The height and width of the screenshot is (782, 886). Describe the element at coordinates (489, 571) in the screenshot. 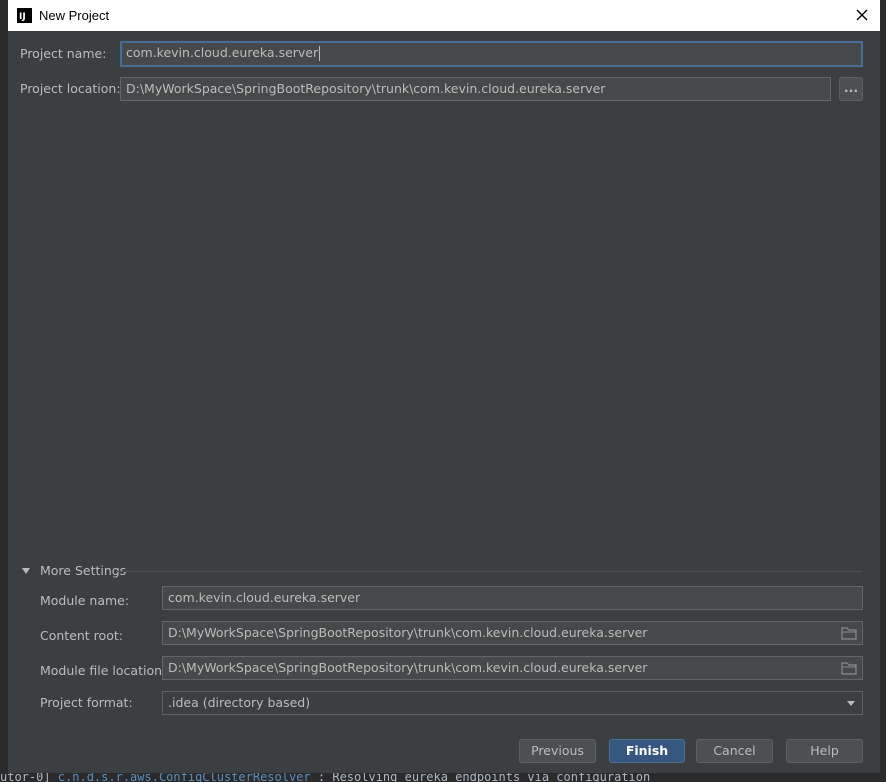

I see `more-settings-separator` at that location.